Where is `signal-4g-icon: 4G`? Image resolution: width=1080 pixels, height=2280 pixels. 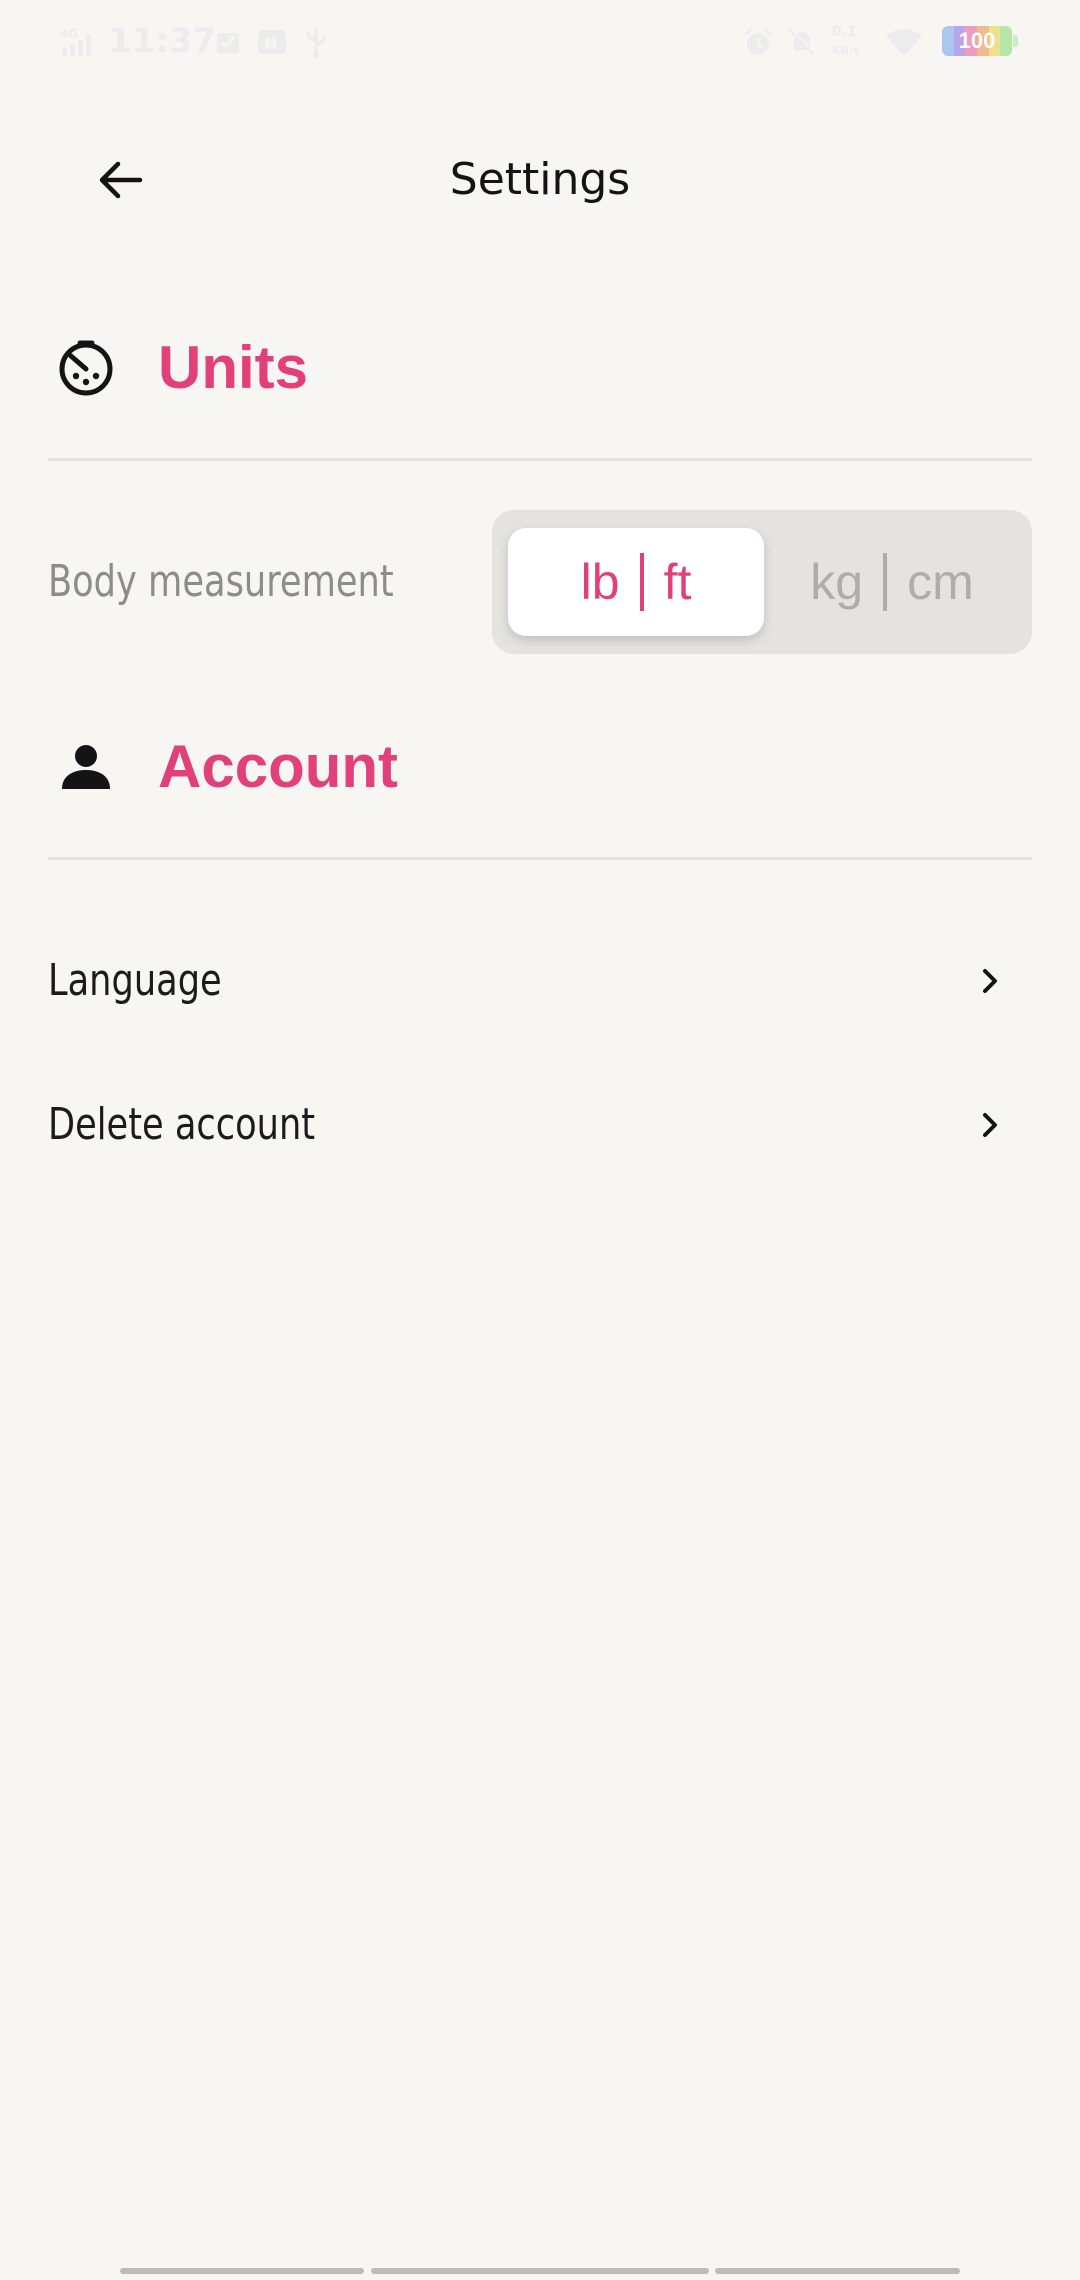
signal-4g-icon: 4G is located at coordinates (75, 41).